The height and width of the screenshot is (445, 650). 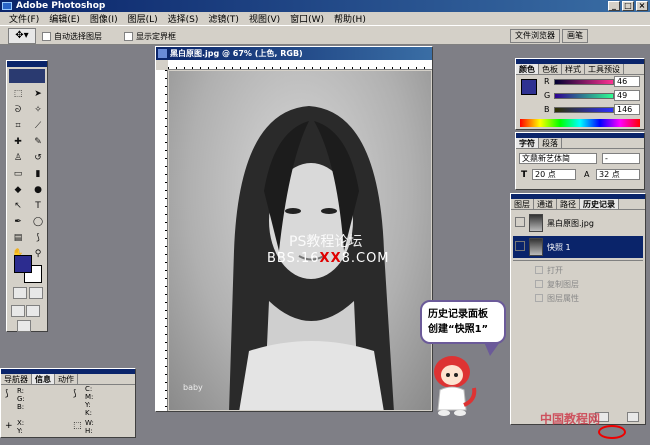 I want to click on auto-select-checkbox: 自动选择图层, so click(x=72, y=36).